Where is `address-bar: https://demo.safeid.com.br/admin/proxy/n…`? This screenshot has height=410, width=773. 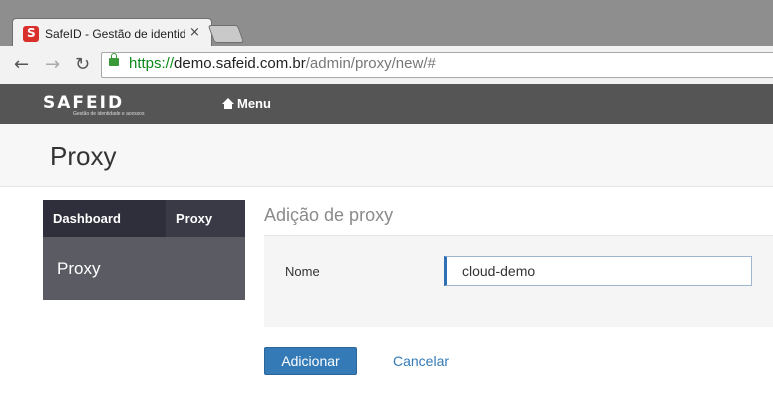 address-bar: https://demo.safeid.com.br/admin/proxy/n… is located at coordinates (437, 65).